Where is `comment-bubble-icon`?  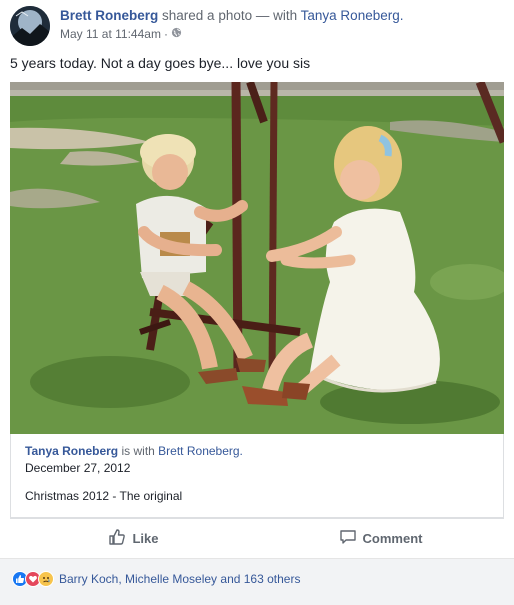
comment-bubble-icon is located at coordinates (351, 538).